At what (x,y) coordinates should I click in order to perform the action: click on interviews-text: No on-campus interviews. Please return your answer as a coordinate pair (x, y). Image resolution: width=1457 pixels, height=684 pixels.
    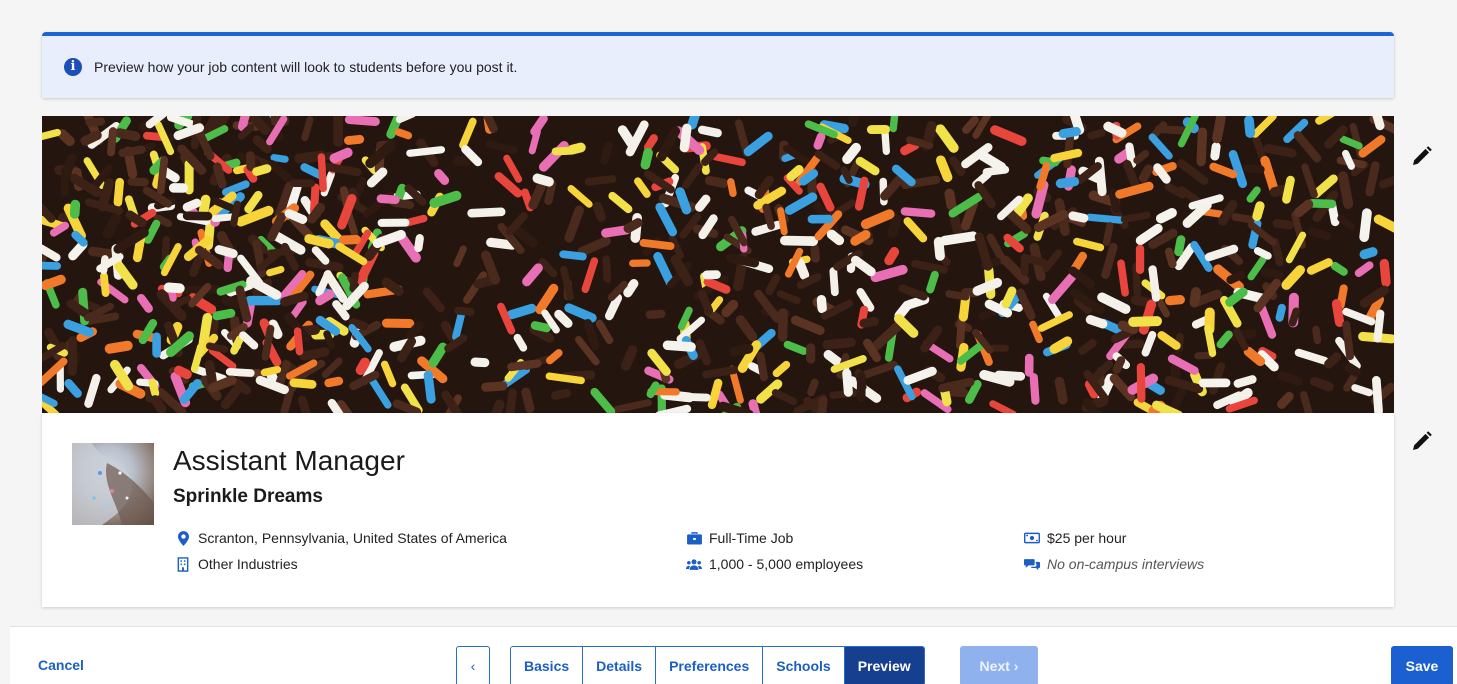
    Looking at the image, I should click on (1126, 564).